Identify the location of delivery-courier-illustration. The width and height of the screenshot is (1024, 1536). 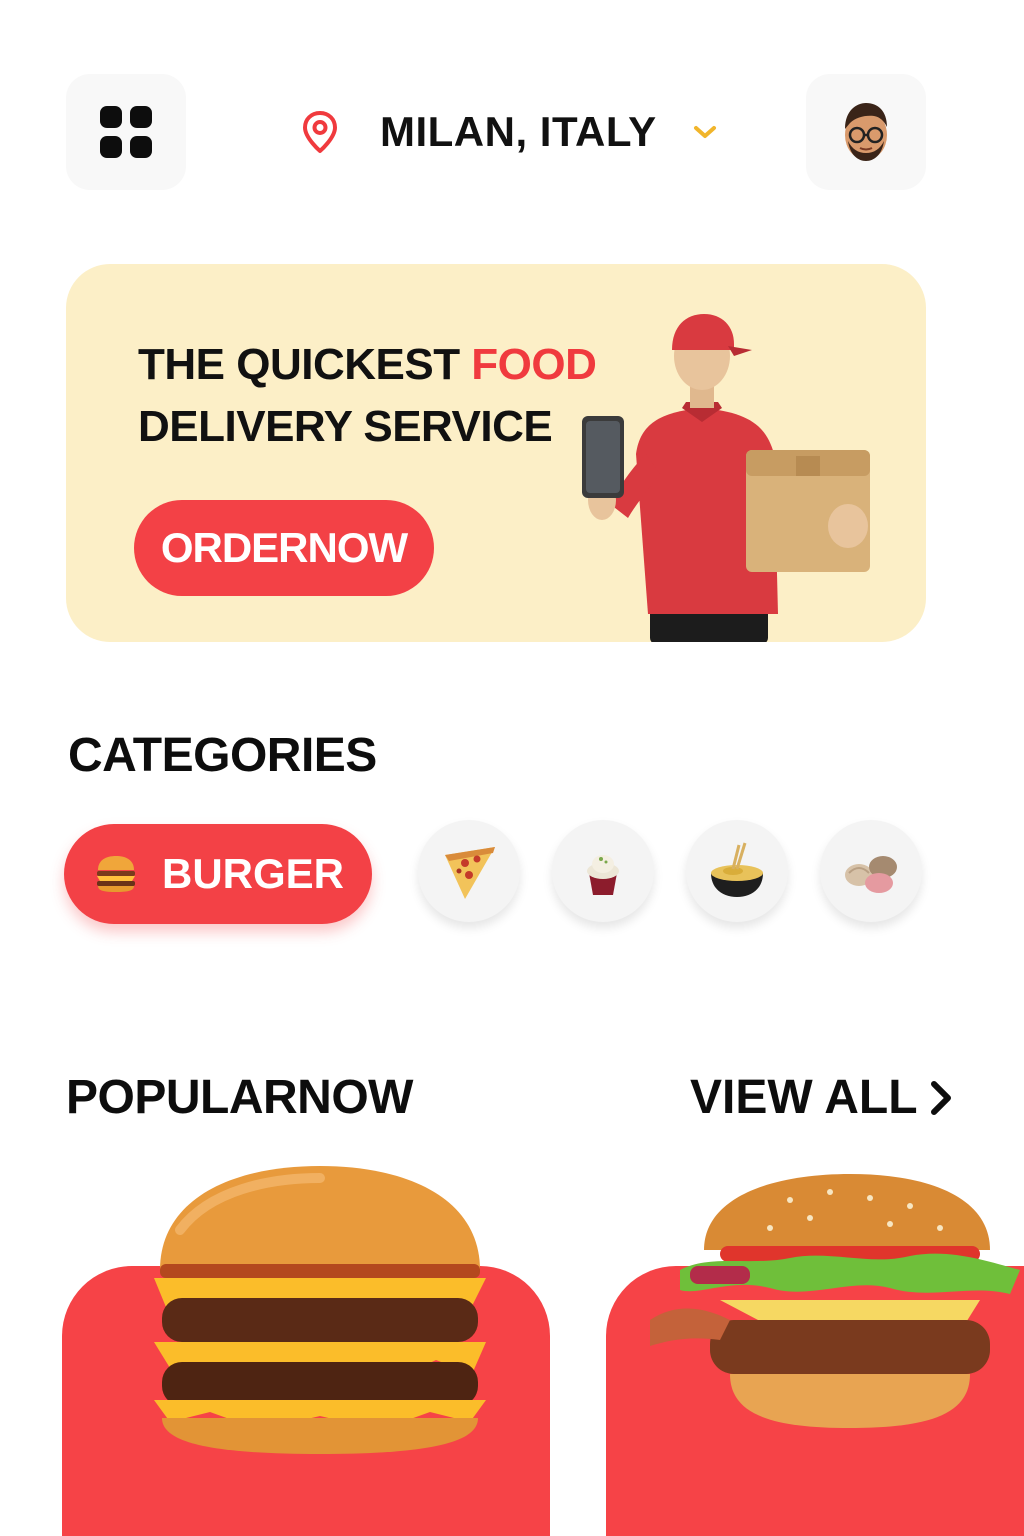
(726, 478).